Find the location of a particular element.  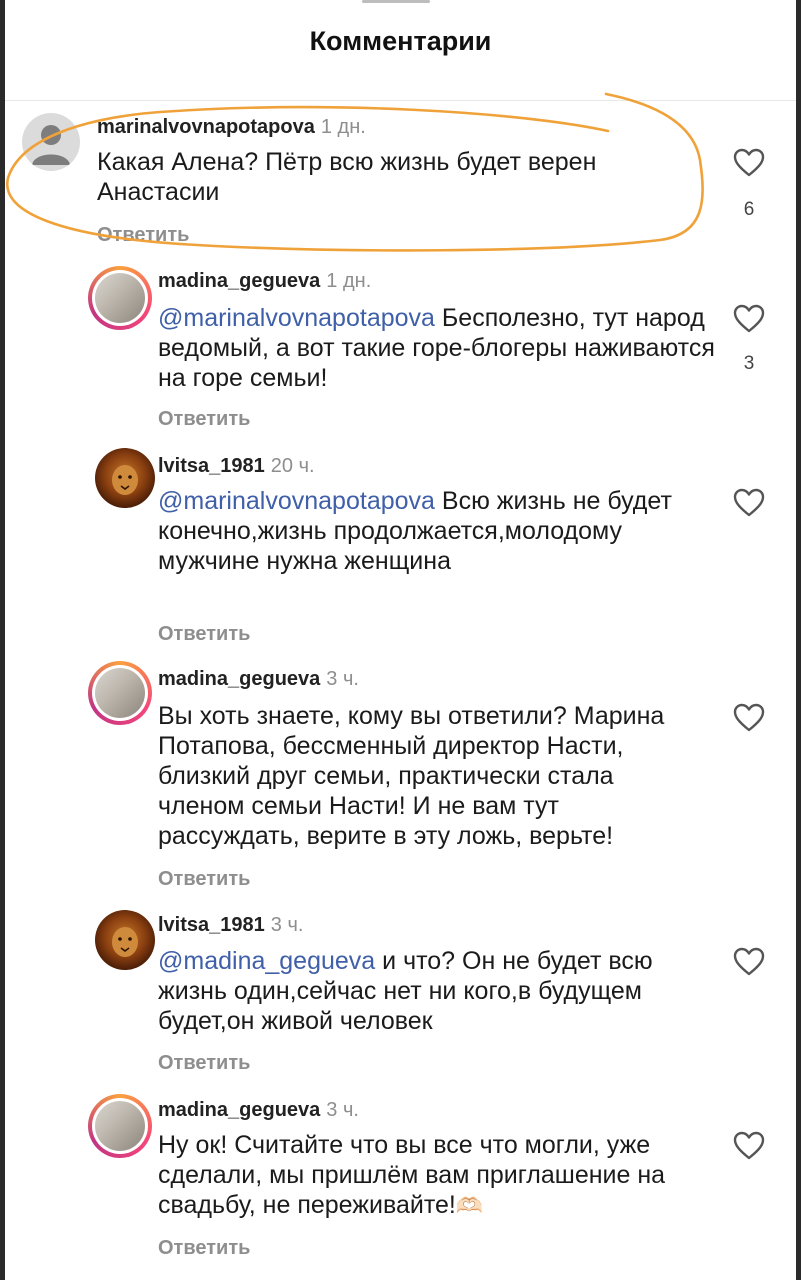

comment-username: marinalvovnapotapova 1 дн. is located at coordinates (231, 127).